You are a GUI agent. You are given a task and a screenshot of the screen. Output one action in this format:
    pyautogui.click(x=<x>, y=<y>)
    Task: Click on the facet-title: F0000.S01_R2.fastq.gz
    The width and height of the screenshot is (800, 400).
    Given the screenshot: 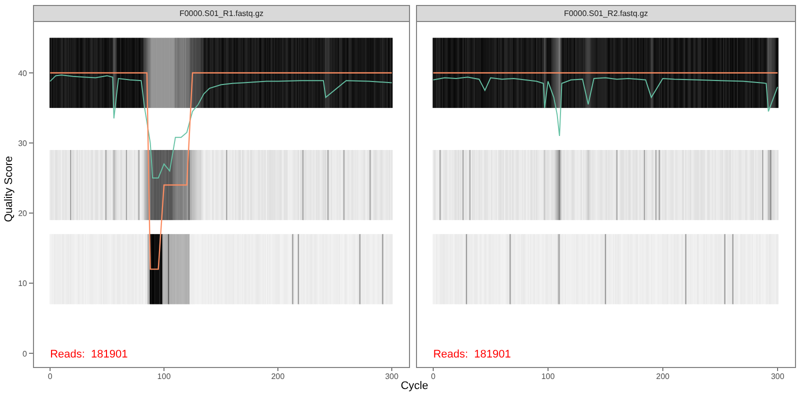 What is the action you would take?
    pyautogui.click(x=606, y=13)
    